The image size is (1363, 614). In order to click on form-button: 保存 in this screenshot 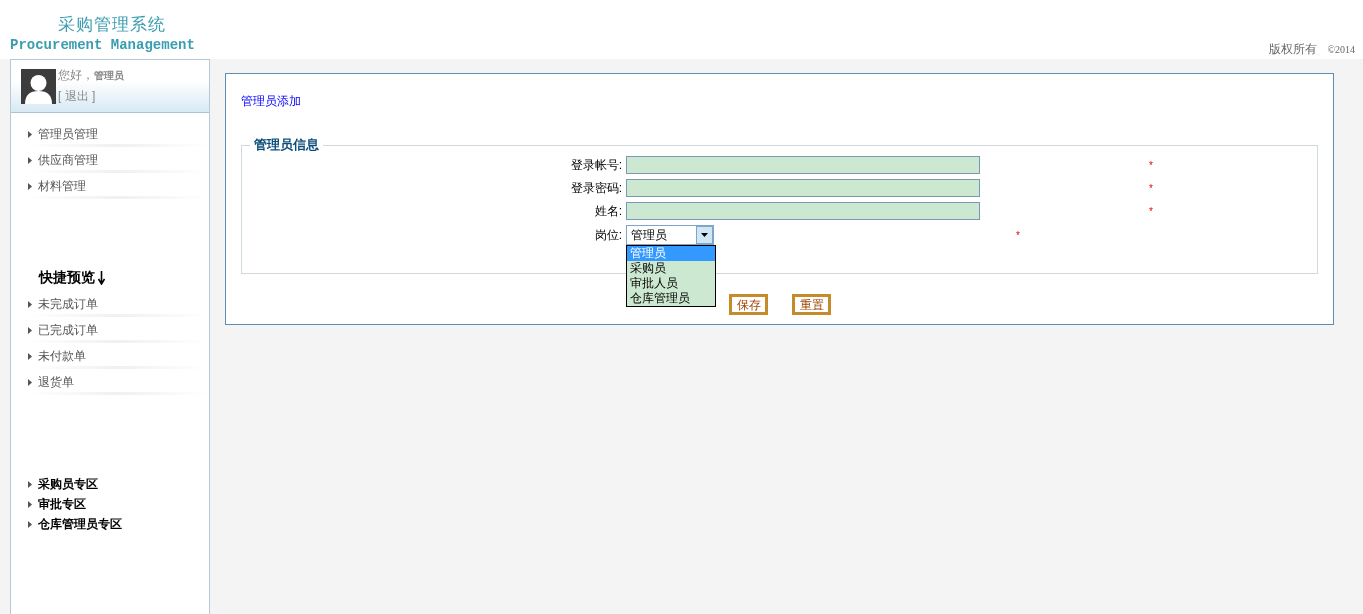, I will do `click(748, 304)`.